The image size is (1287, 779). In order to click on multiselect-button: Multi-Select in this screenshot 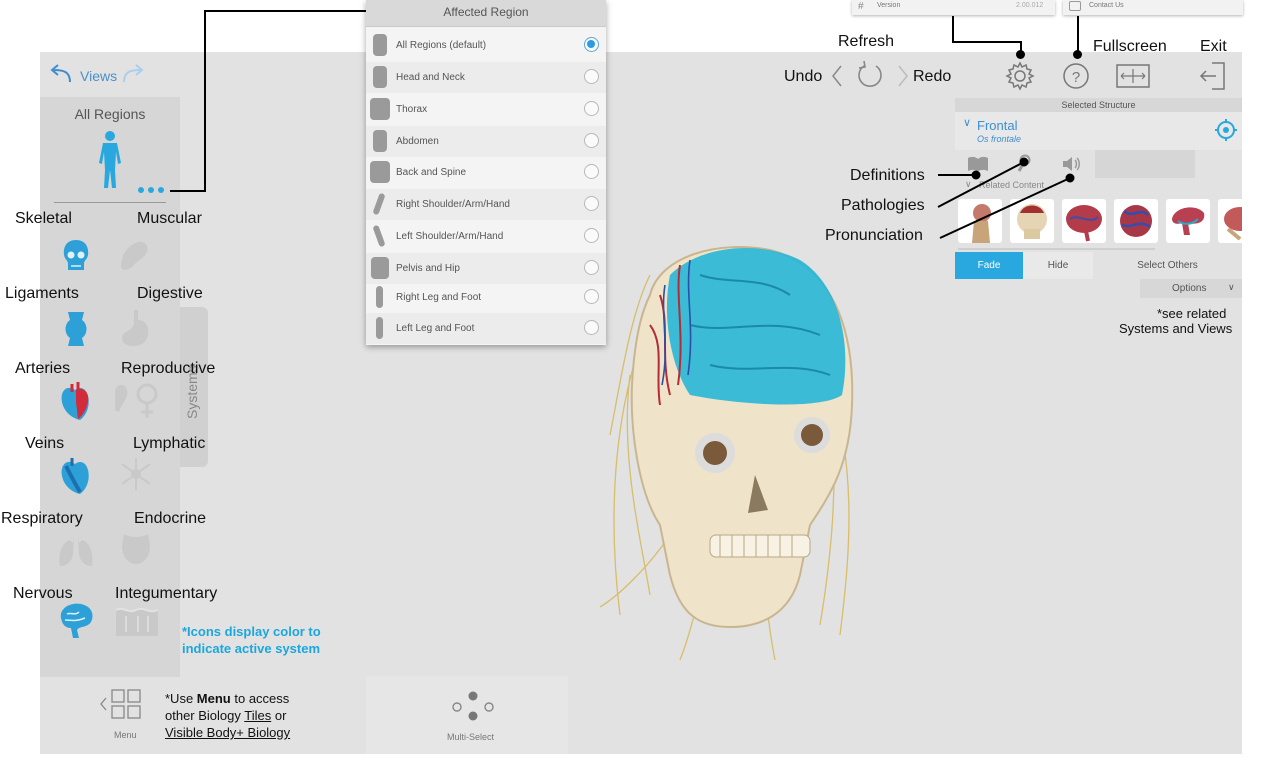, I will do `click(475, 716)`.